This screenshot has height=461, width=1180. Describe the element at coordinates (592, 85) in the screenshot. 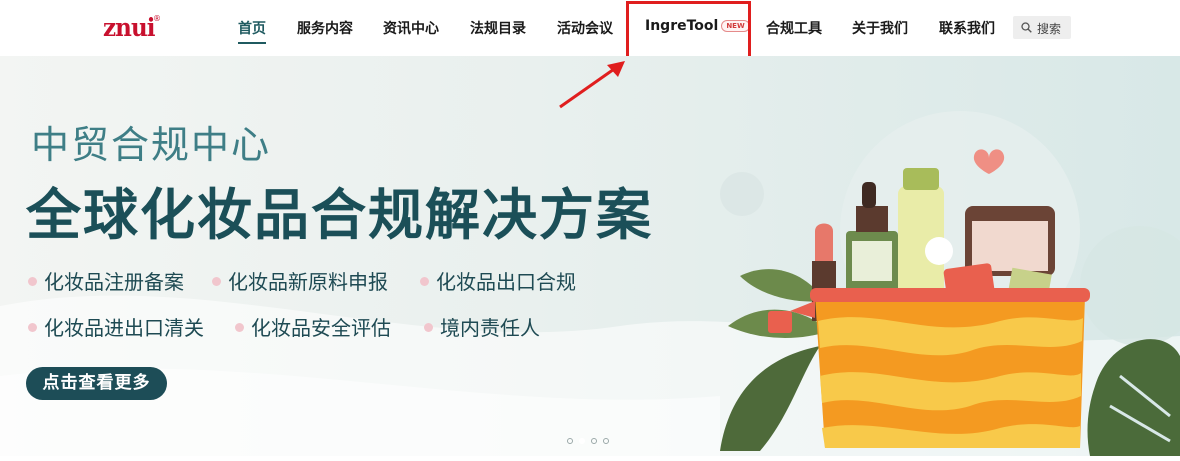

I see `annotation-arrow-icon` at that location.